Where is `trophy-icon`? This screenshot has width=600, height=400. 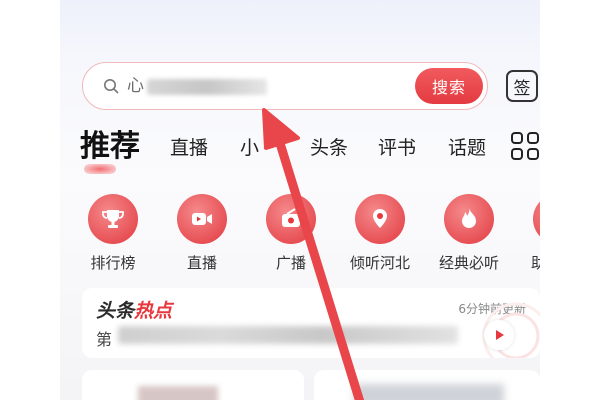 trophy-icon is located at coordinates (113, 219).